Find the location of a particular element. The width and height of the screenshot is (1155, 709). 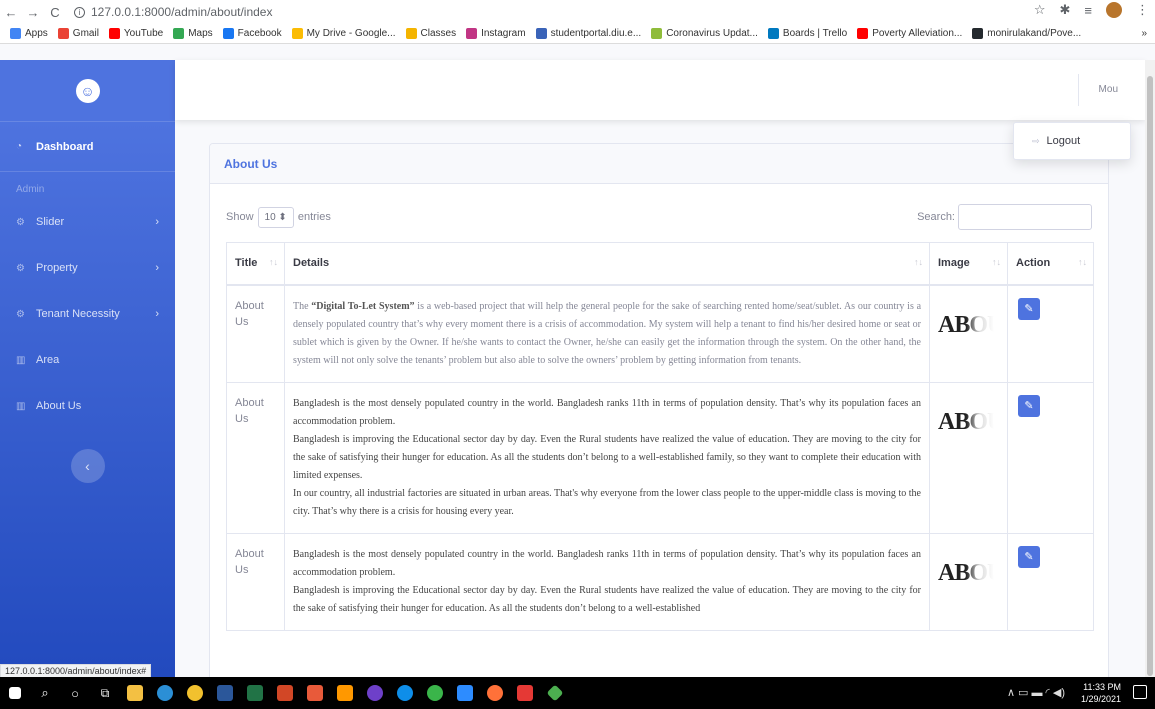

page-size-select: 10 ⬍ is located at coordinates (275, 217).